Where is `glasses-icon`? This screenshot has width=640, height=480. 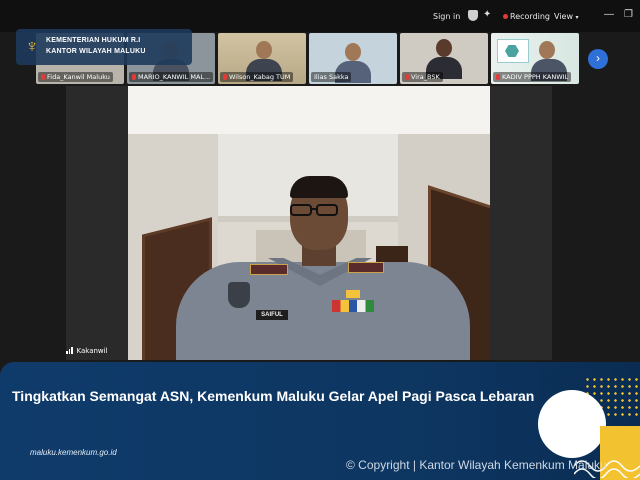
glasses-icon is located at coordinates (314, 210).